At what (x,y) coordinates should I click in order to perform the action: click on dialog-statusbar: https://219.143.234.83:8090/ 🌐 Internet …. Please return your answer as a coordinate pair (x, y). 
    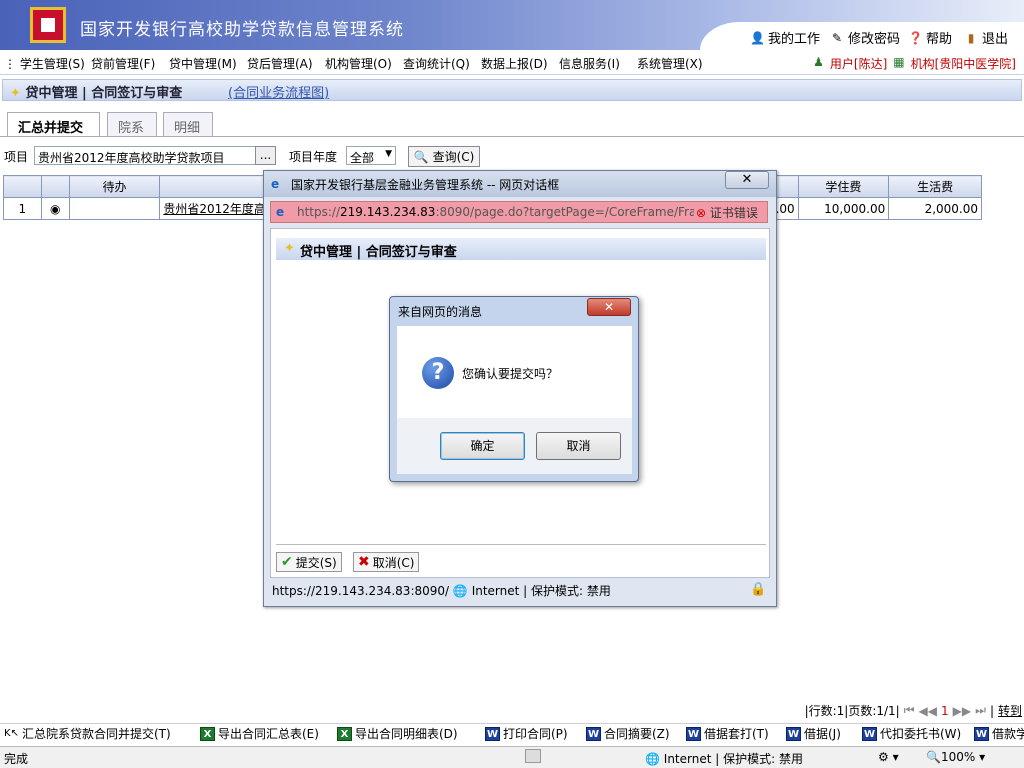
    Looking at the image, I should click on (441, 591).